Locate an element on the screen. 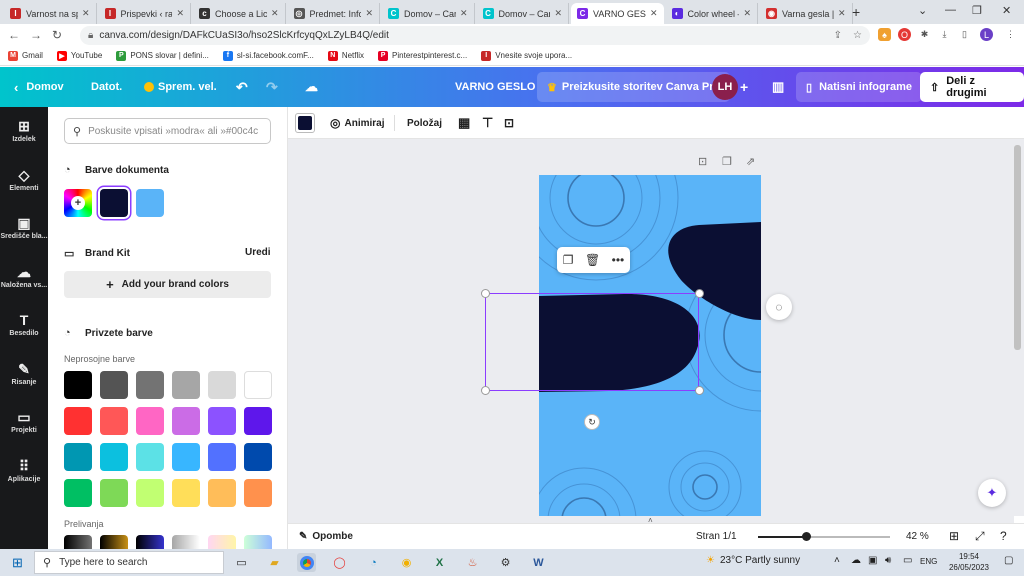 The height and width of the screenshot is (576, 1024). clock: 19:54 26/05/2023 is located at coordinates (969, 562).